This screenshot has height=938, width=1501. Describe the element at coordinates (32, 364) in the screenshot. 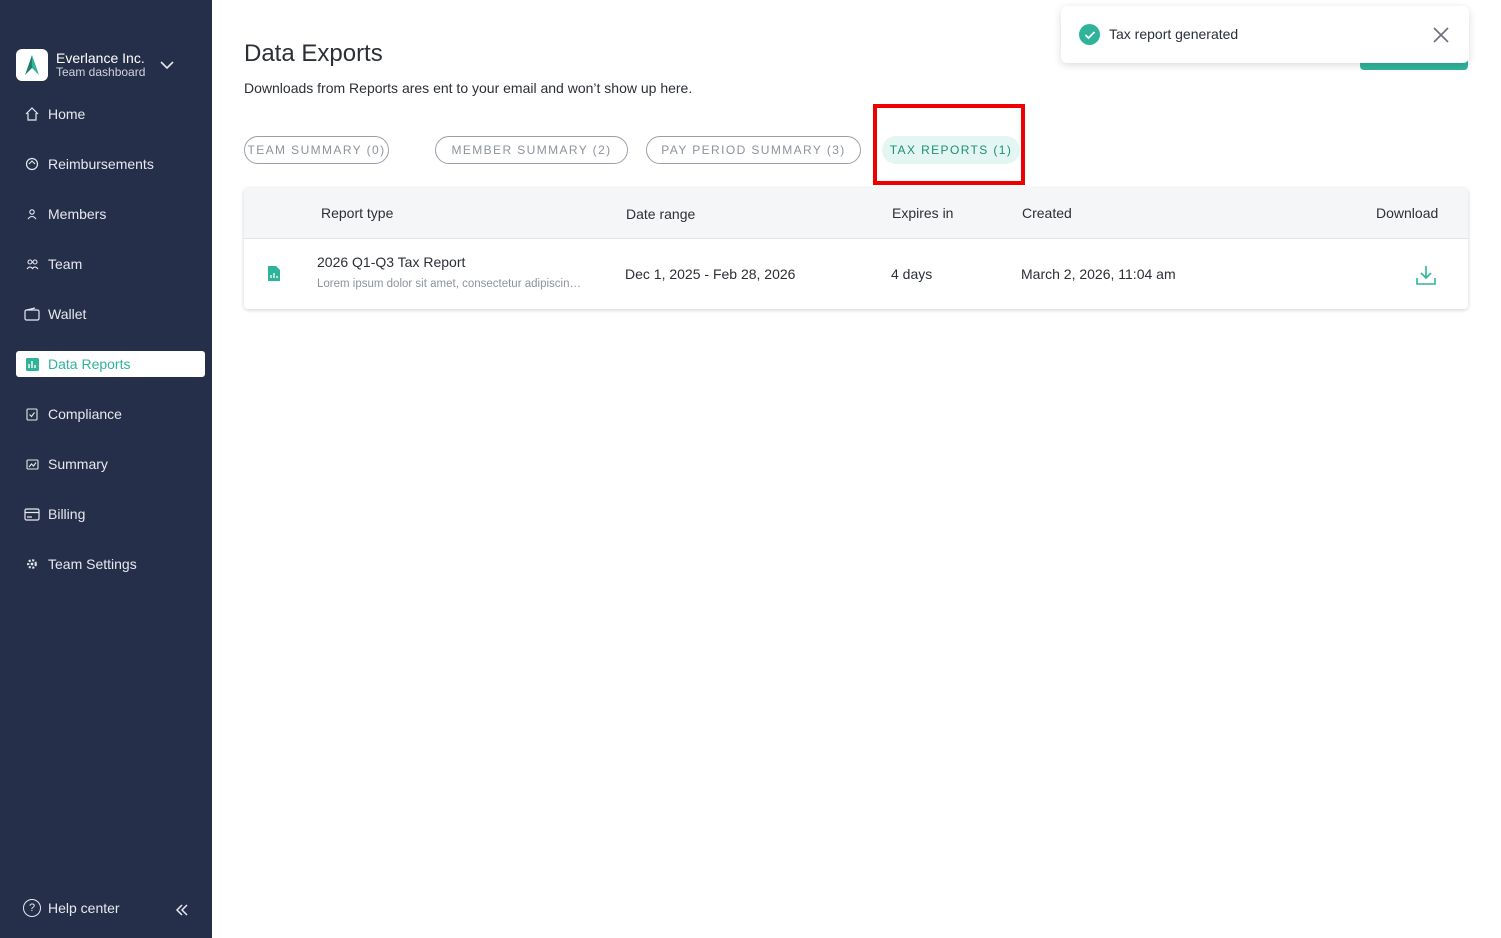

I see `data-reports-icon` at that location.